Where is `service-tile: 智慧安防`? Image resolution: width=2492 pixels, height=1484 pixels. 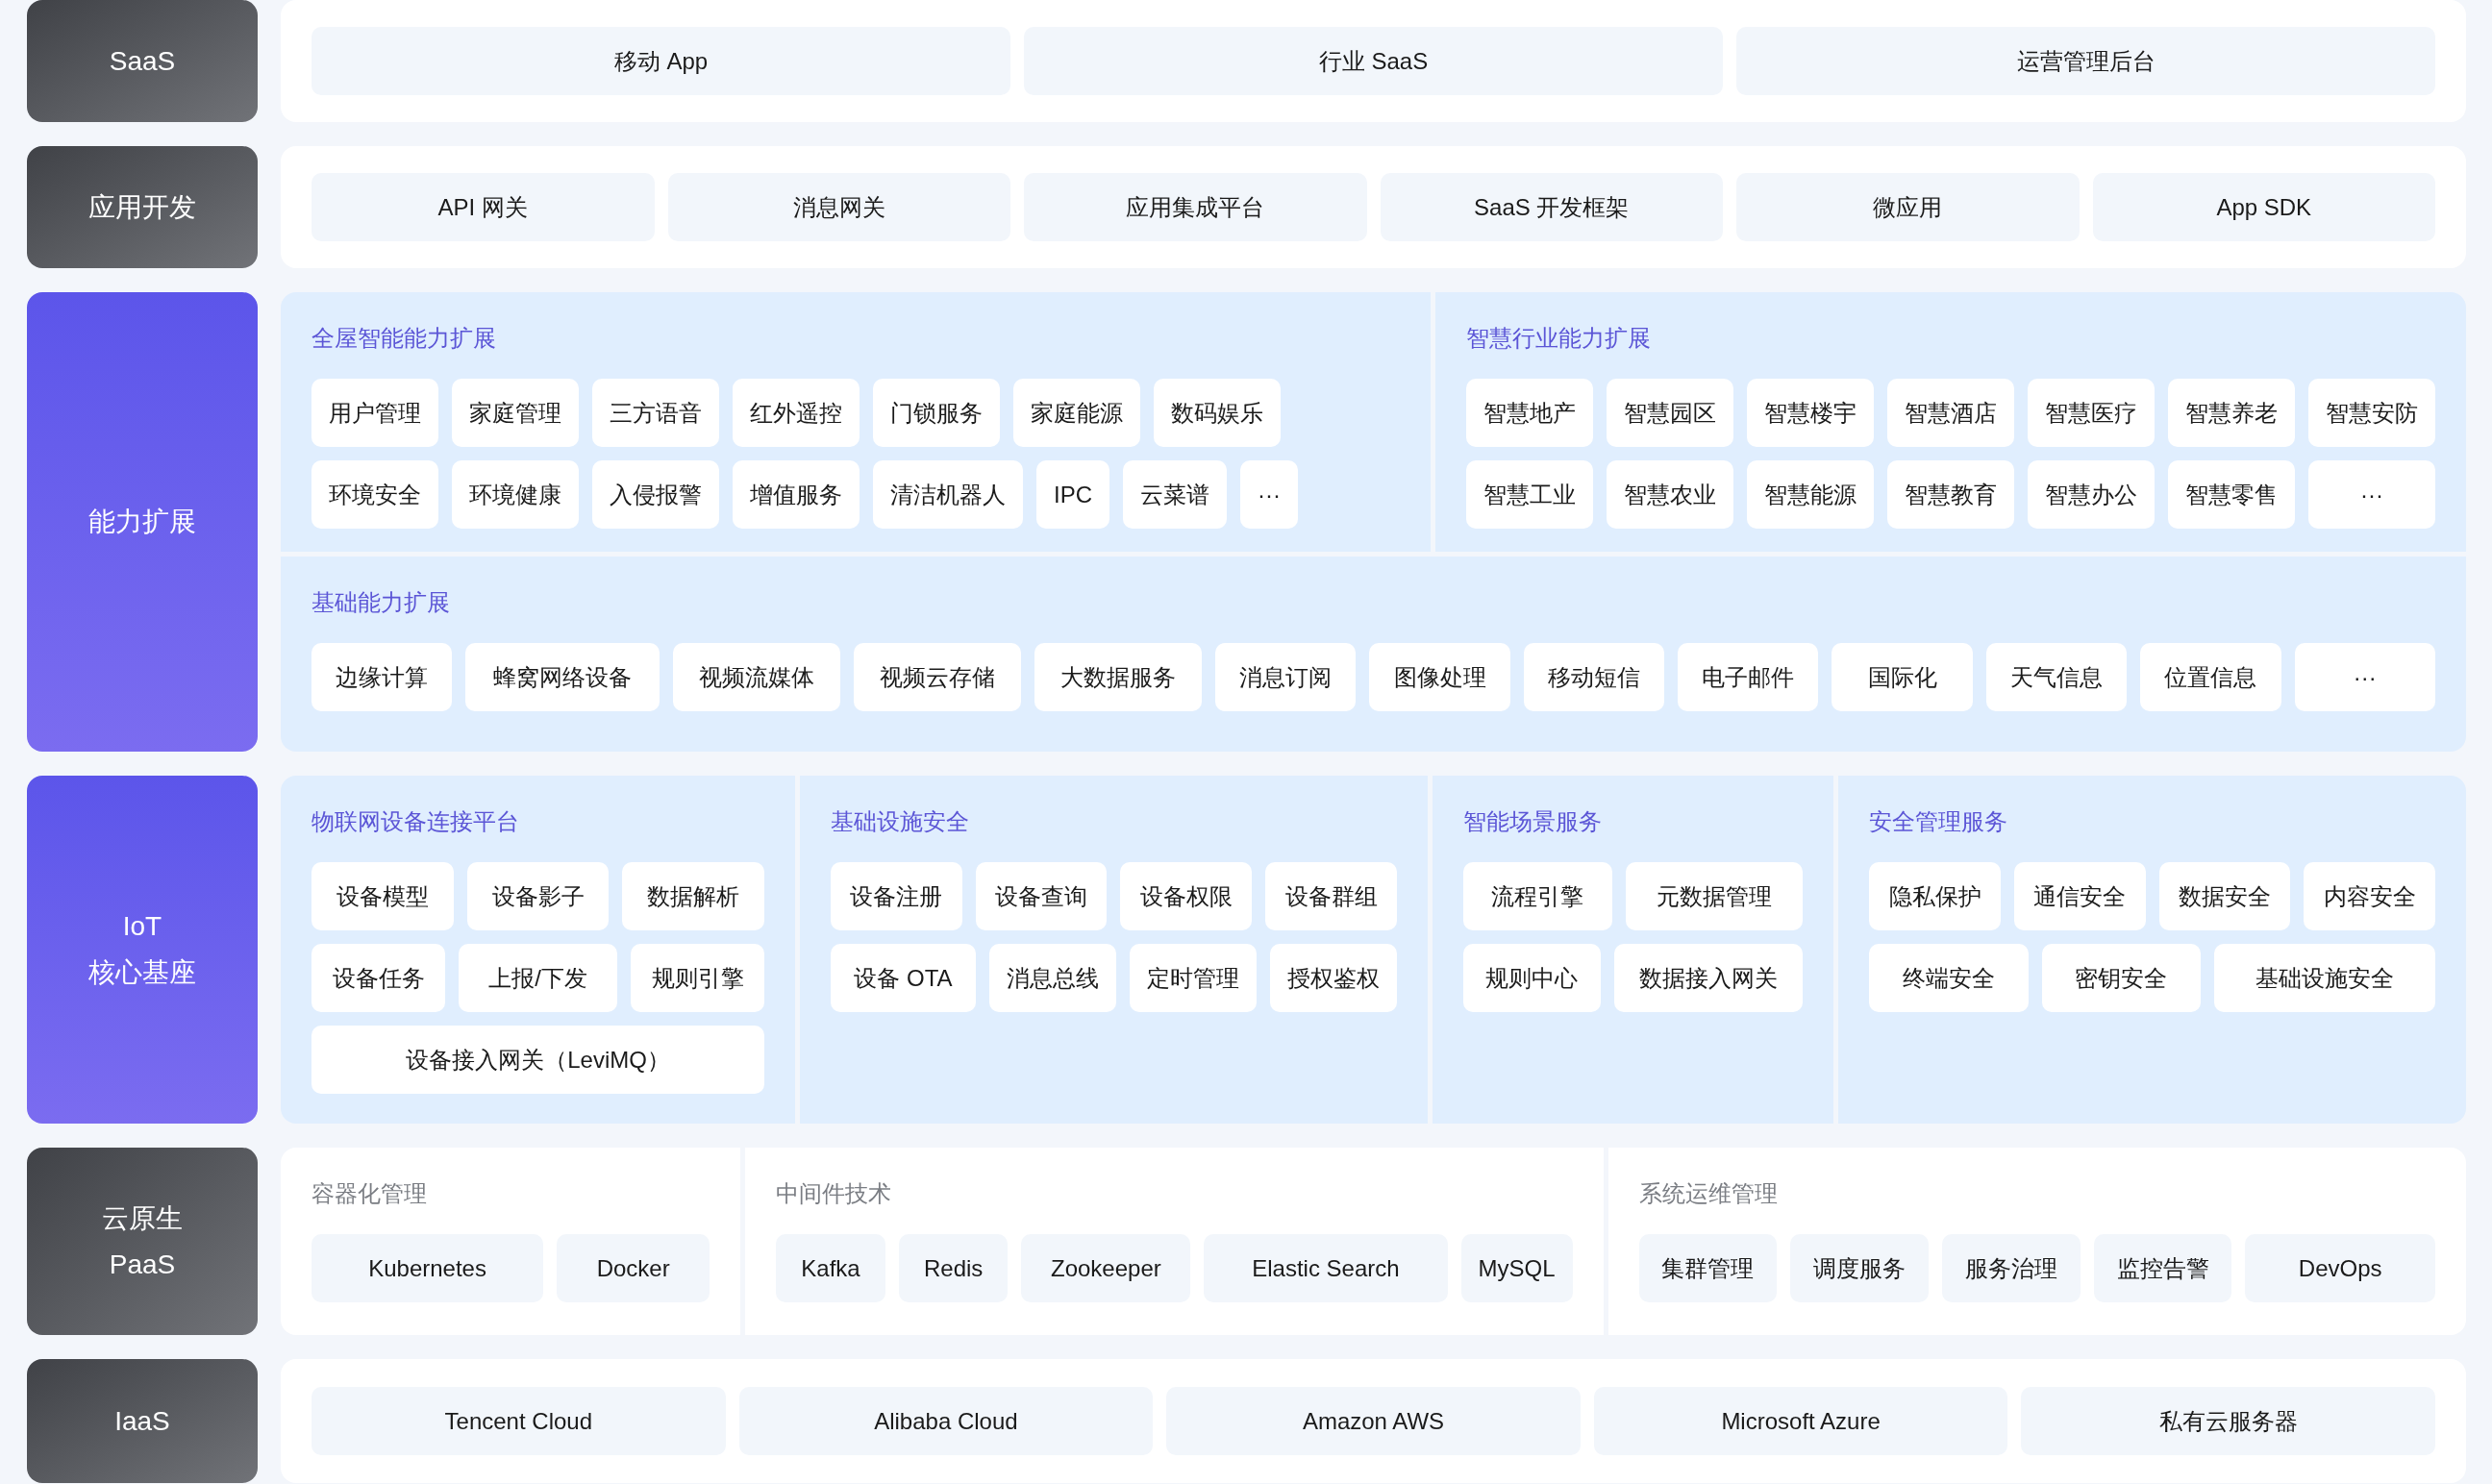
service-tile: 智慧安防 is located at coordinates (2371, 413).